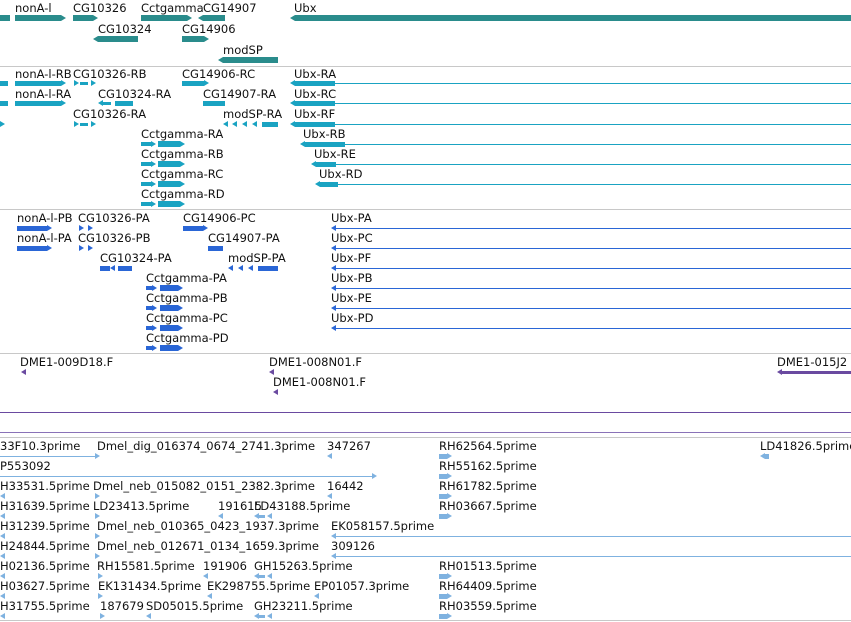  I want to click on est-label: Dmel_neb_015082_0151_2382.3prime, so click(204, 486).